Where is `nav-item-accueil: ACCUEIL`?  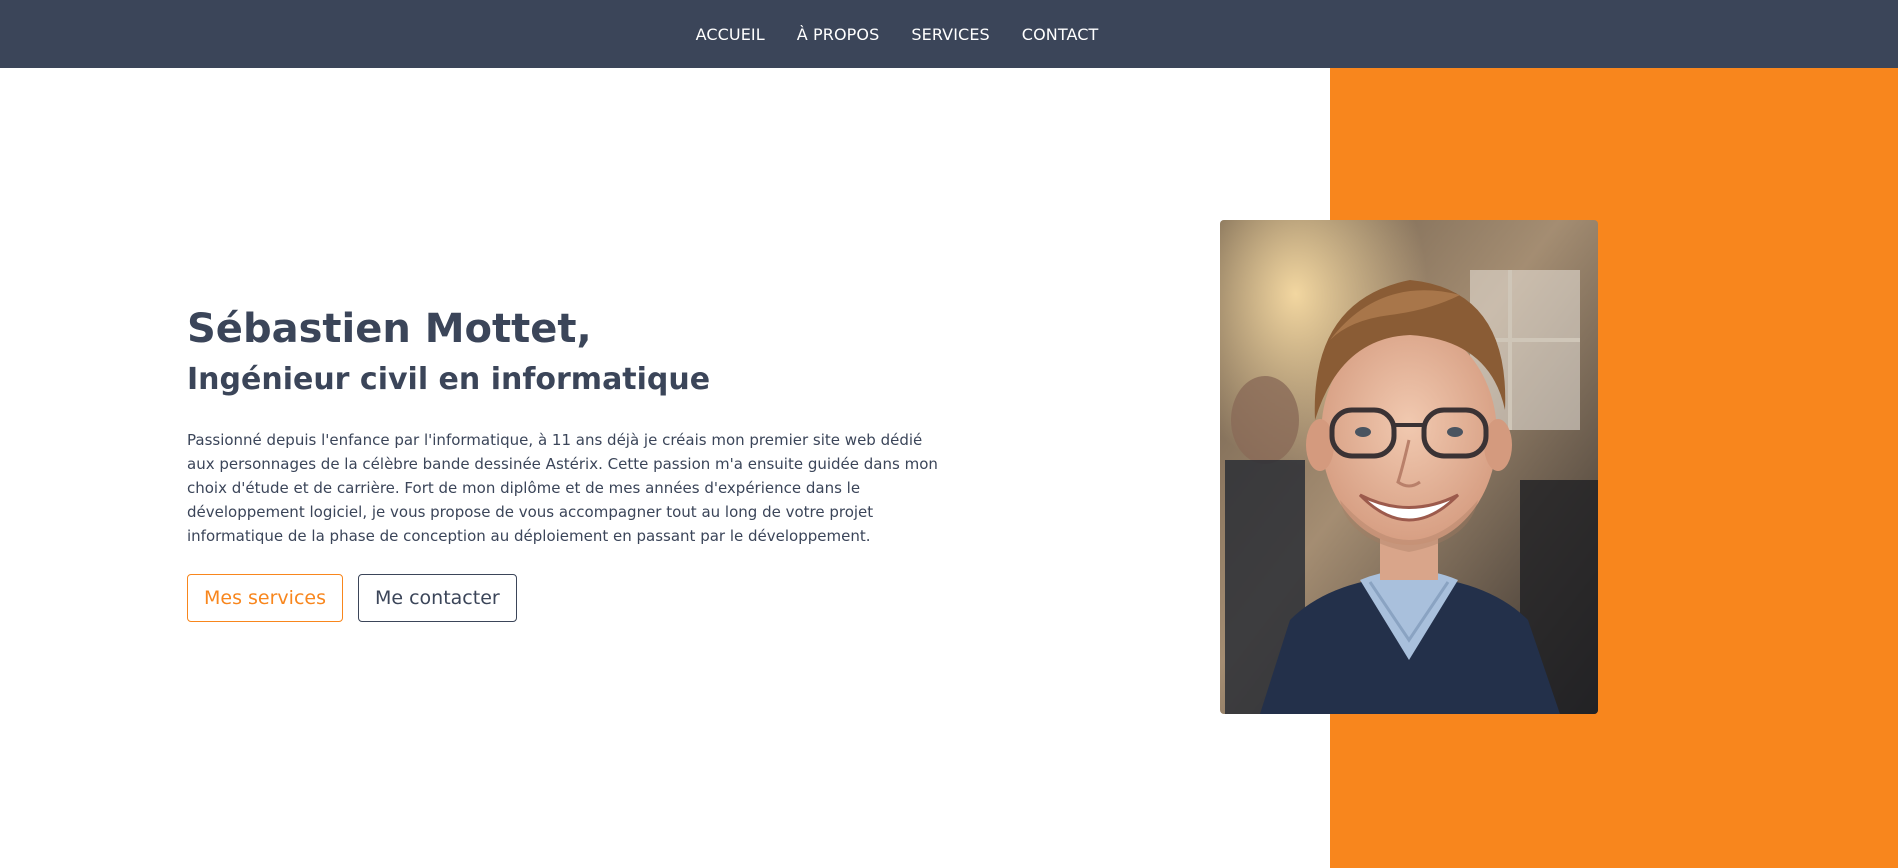 nav-item-accueil: ACCUEIL is located at coordinates (730, 34).